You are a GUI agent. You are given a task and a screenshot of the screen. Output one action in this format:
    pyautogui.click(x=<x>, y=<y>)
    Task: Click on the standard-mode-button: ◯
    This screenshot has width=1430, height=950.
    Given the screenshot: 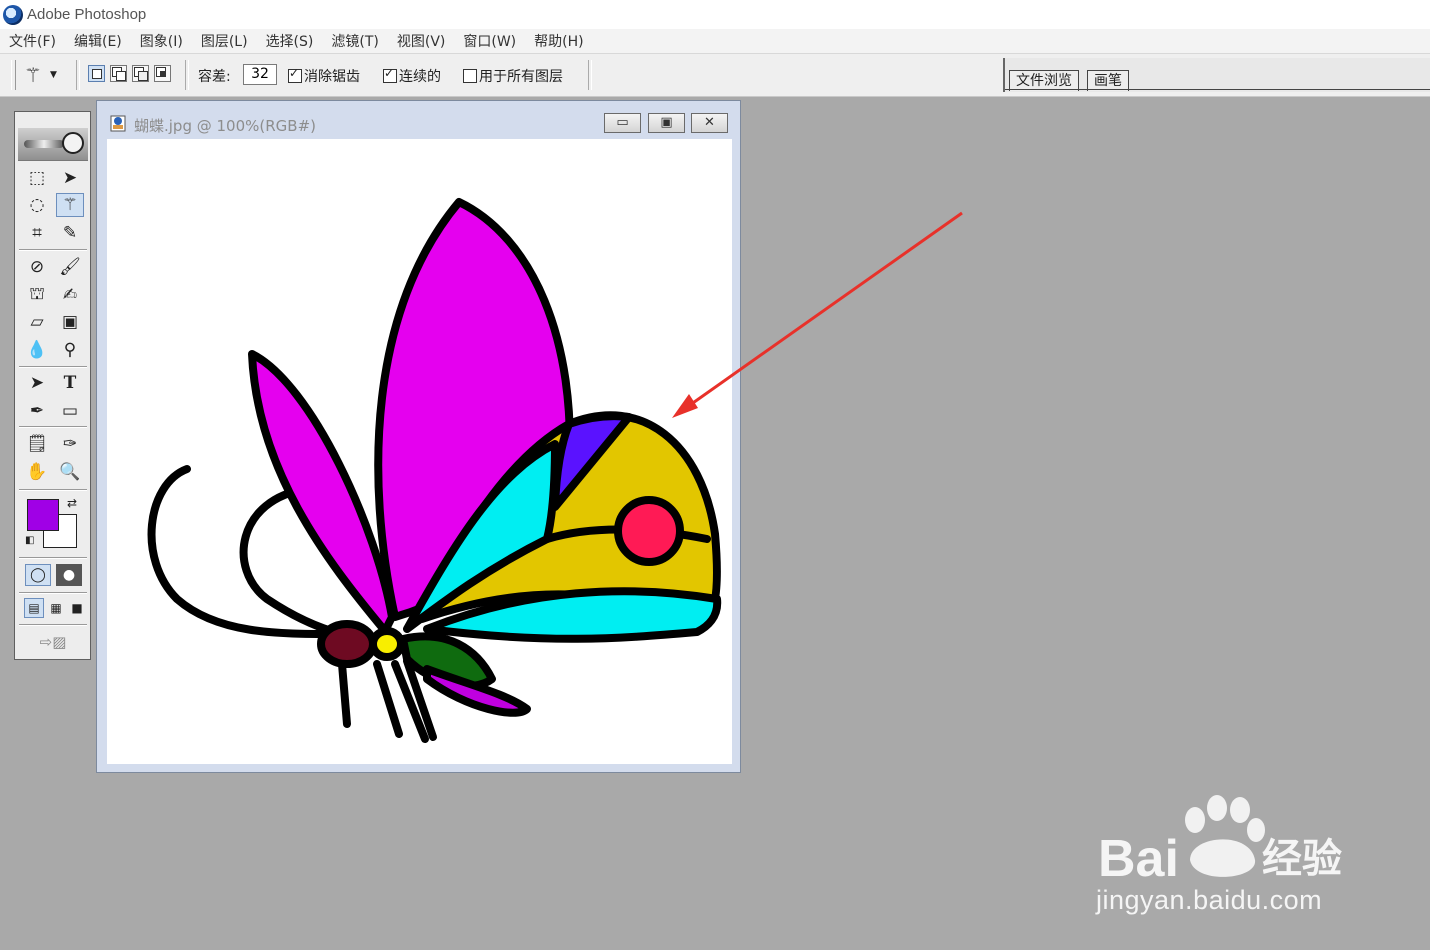 What is the action you would take?
    pyautogui.click(x=38, y=575)
    